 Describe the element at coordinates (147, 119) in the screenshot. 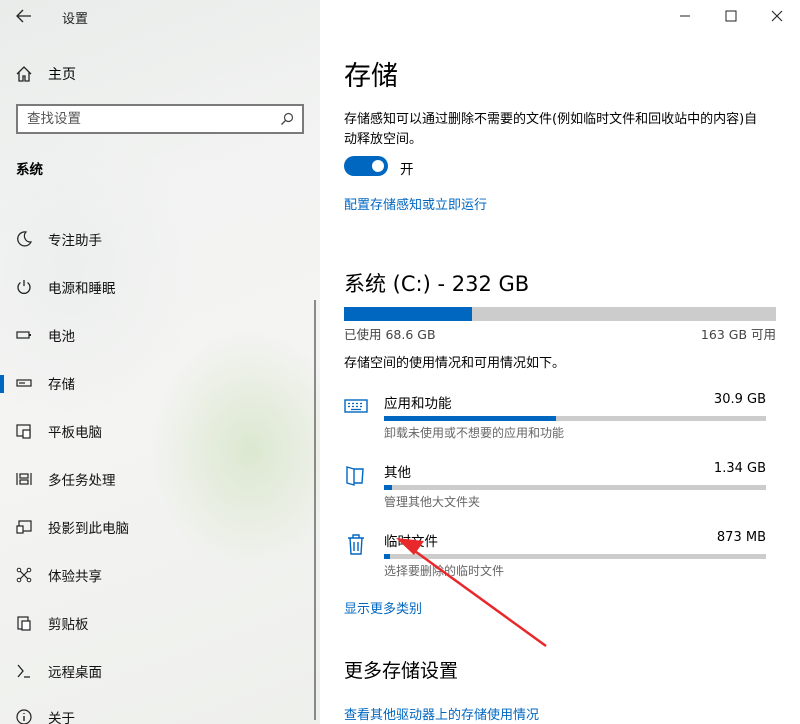

I see `search-input` at that location.